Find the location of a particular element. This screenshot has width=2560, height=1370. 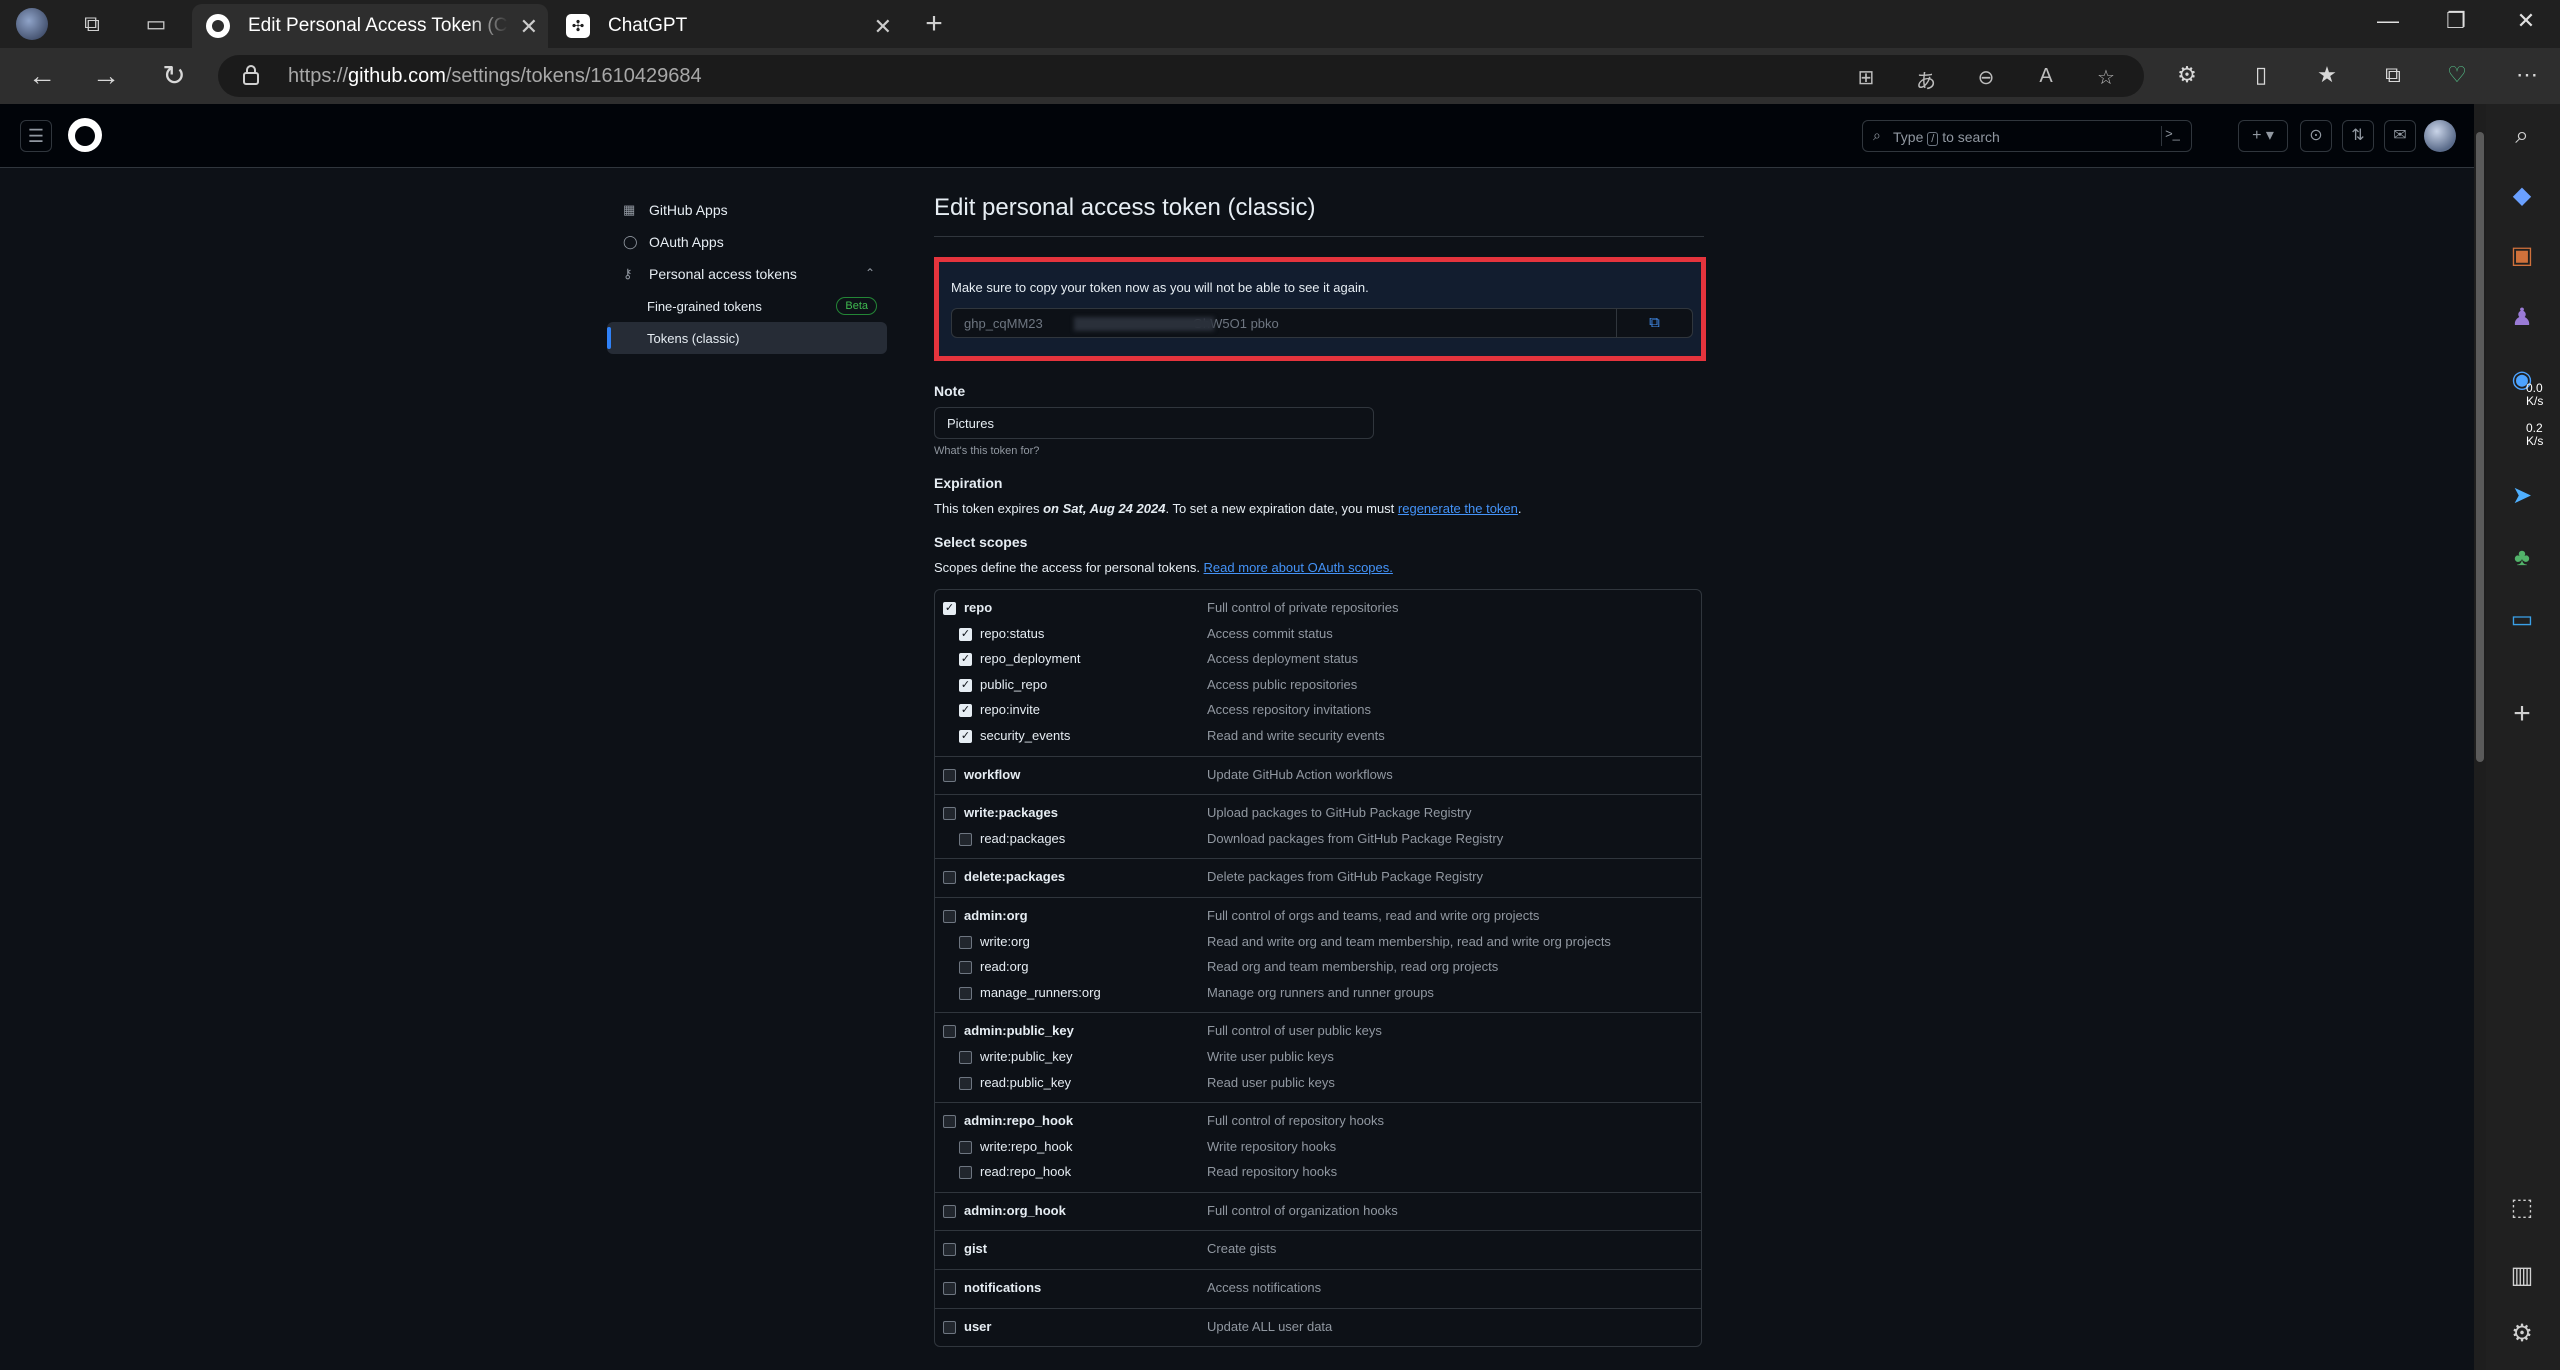

copy-icon: ⧉ is located at coordinates (1654, 323).